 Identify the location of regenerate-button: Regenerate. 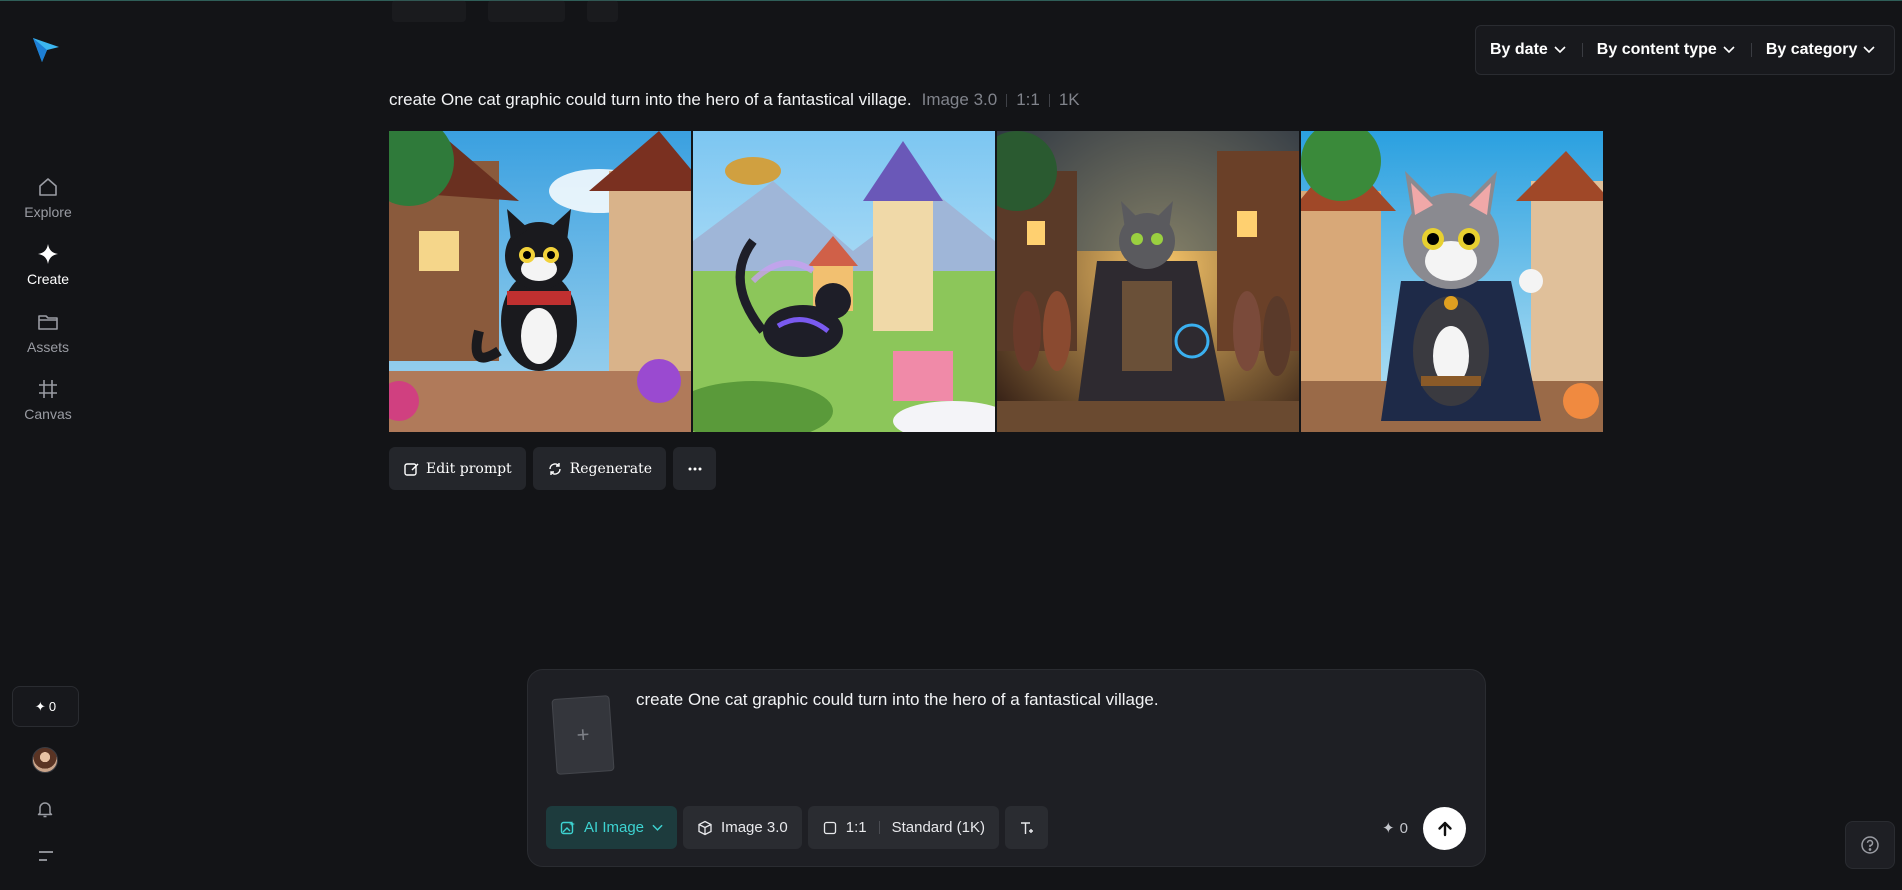
(599, 468).